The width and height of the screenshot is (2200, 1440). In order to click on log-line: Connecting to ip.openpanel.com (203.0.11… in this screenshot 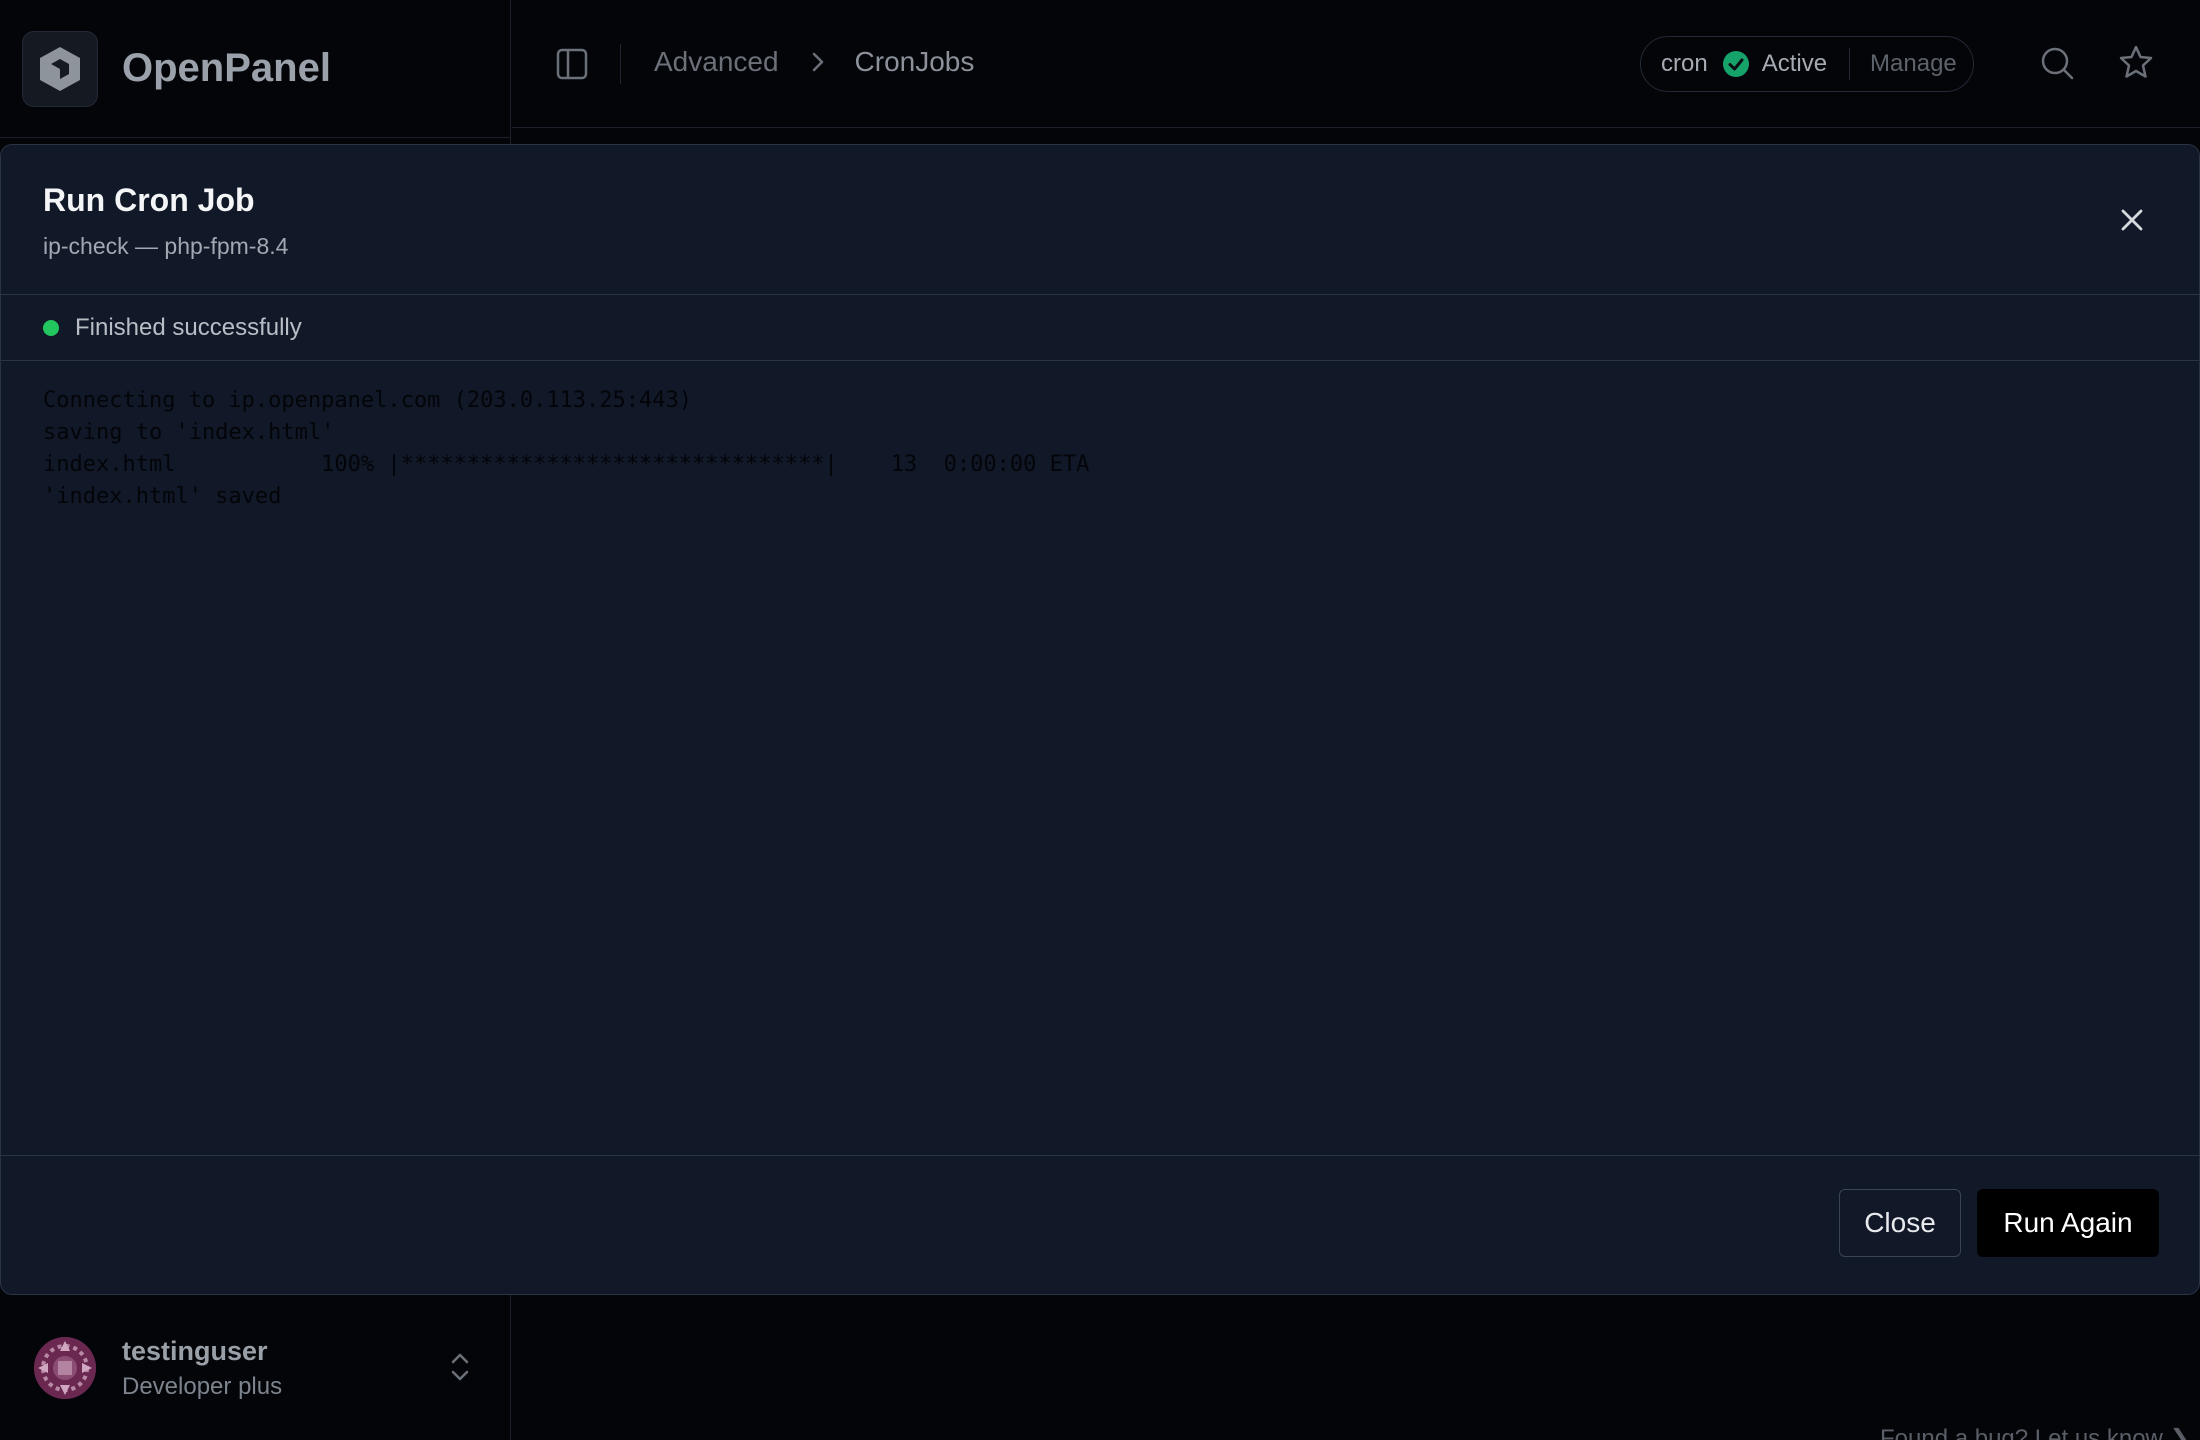, I will do `click(368, 400)`.